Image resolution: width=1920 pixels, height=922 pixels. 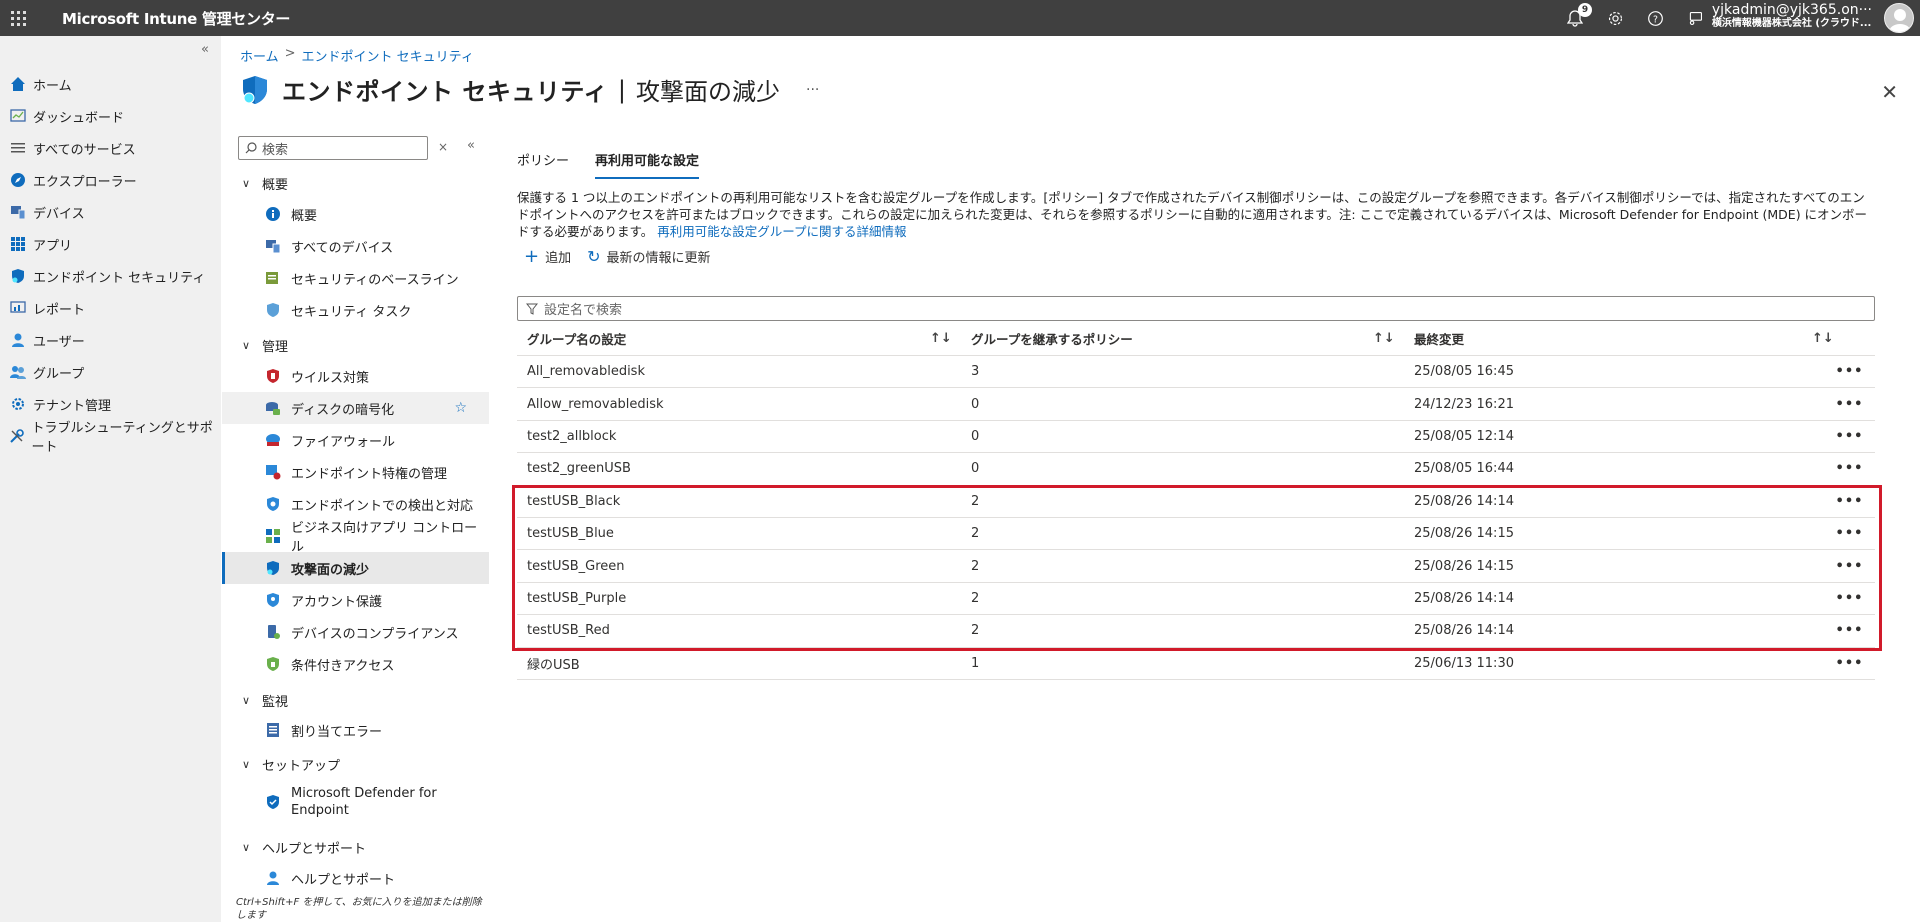 What do you see at coordinates (110, 244) in the screenshot?
I see `sidebar-item-apps: アプリ` at bounding box center [110, 244].